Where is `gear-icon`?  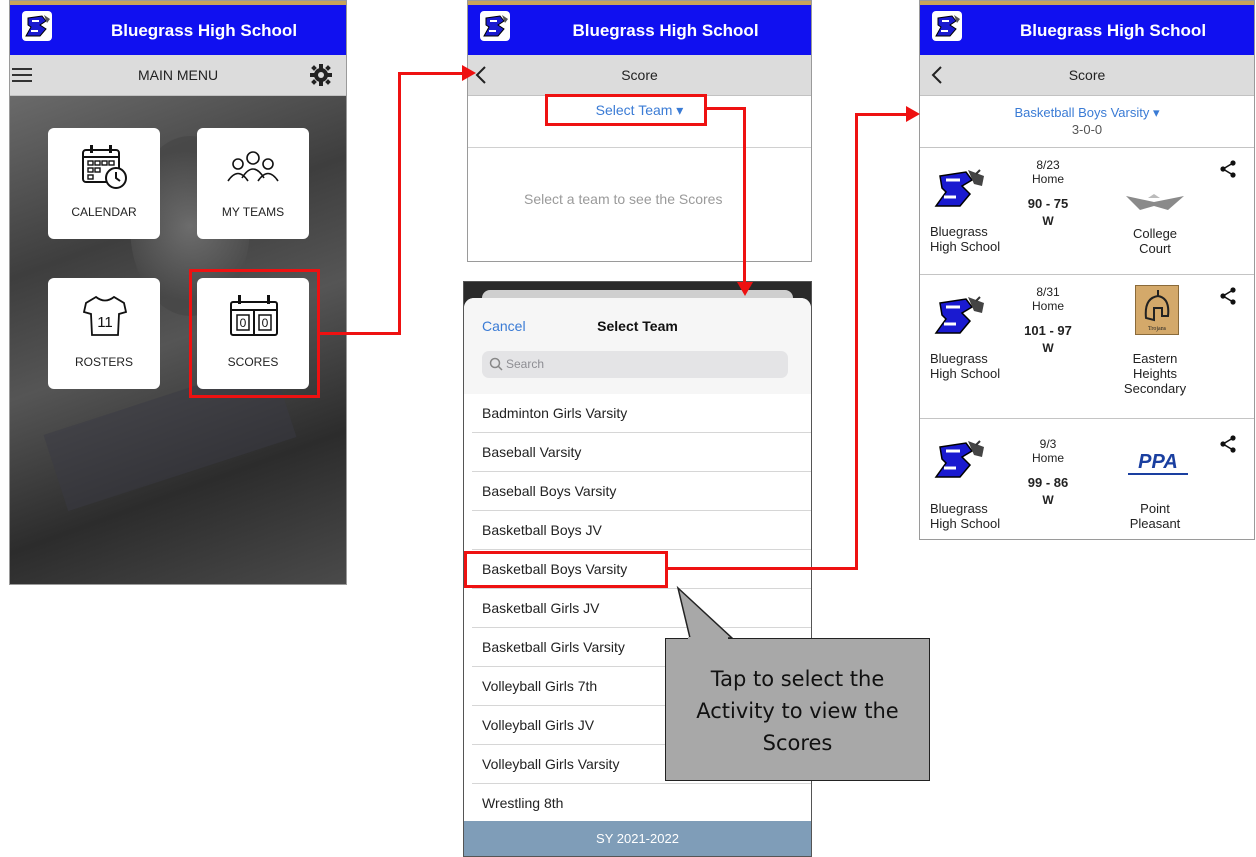
gear-icon is located at coordinates (321, 75).